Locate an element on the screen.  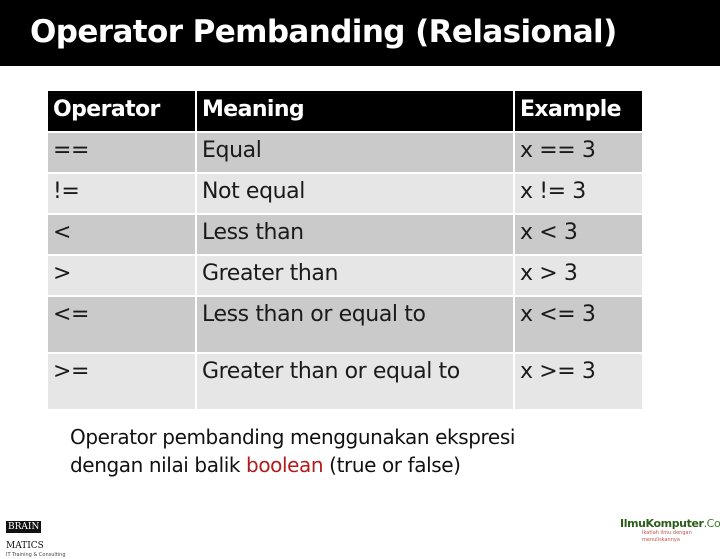
caption-prefix: dengan nilai balik is located at coordinates (158, 465).